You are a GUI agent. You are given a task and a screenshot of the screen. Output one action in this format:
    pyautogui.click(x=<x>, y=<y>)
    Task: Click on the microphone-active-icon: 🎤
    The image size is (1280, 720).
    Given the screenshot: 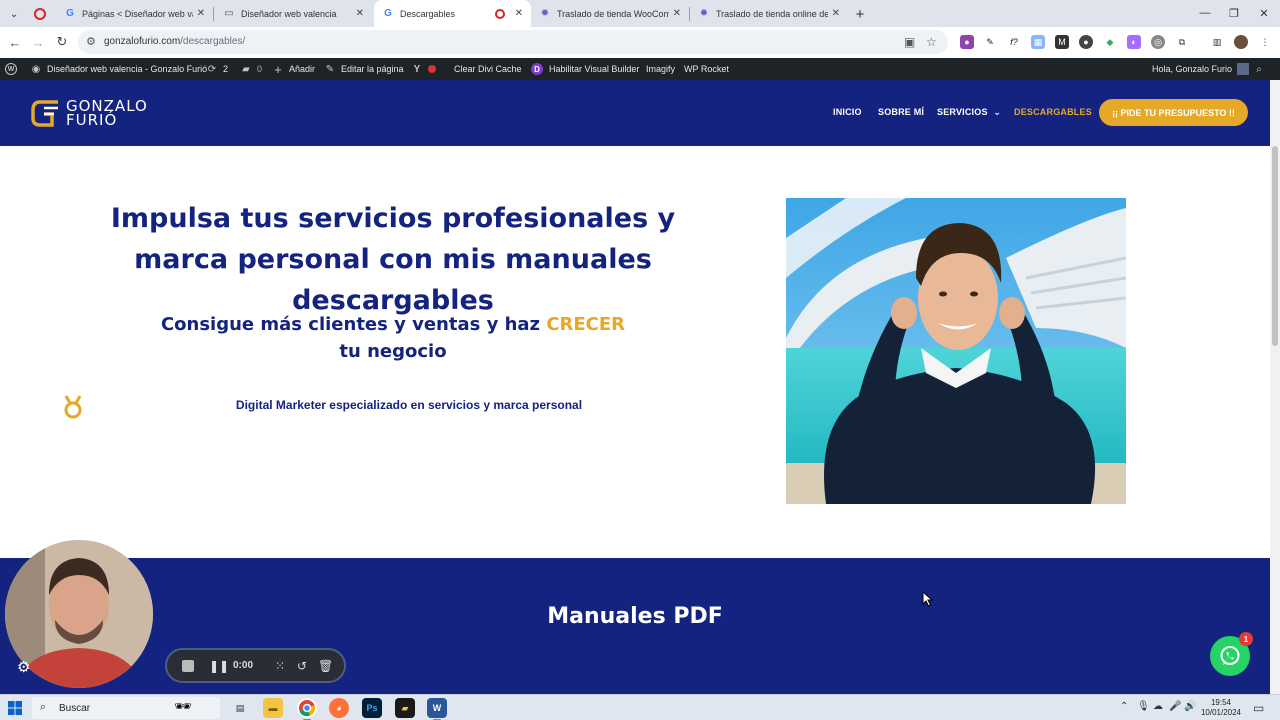 What is the action you would take?
    pyautogui.click(x=1175, y=706)
    